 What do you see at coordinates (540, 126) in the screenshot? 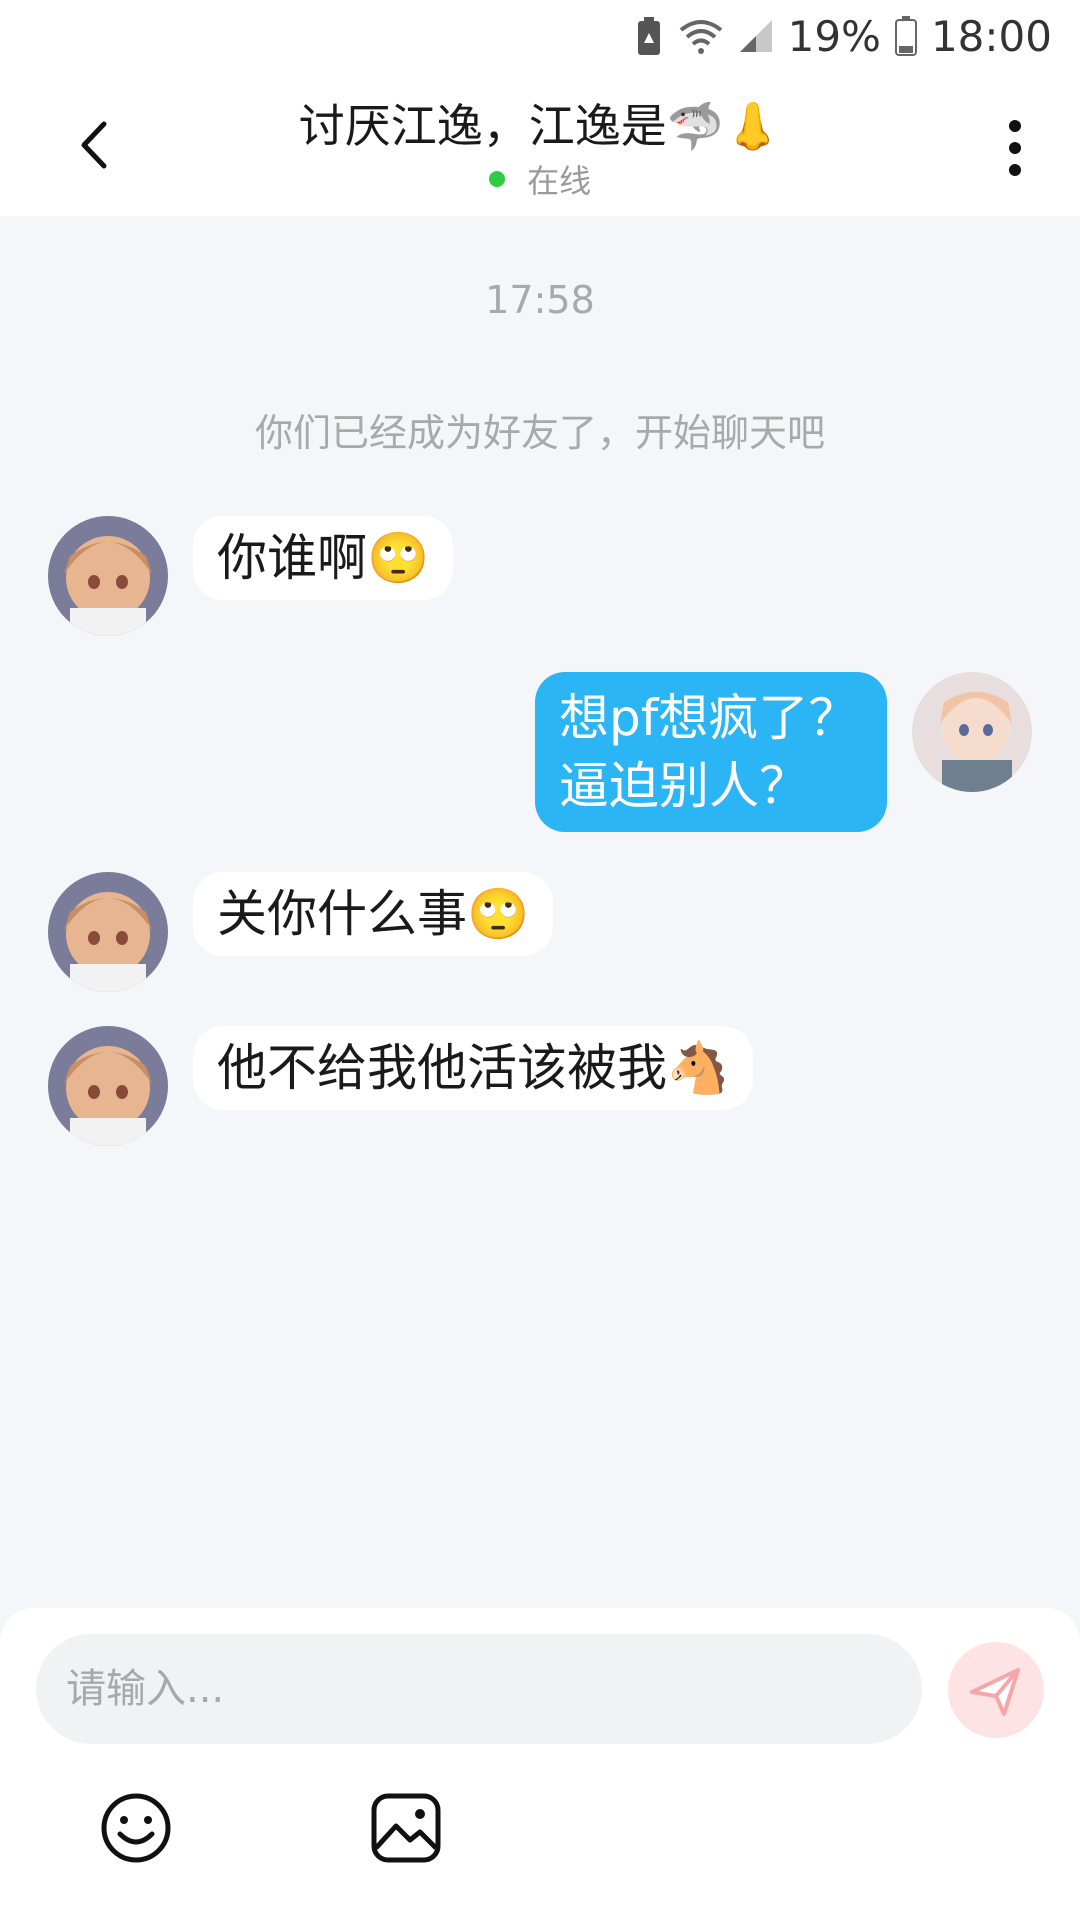
I see `chat-title: 讨厌江逸，江逸是🦈👃` at bounding box center [540, 126].